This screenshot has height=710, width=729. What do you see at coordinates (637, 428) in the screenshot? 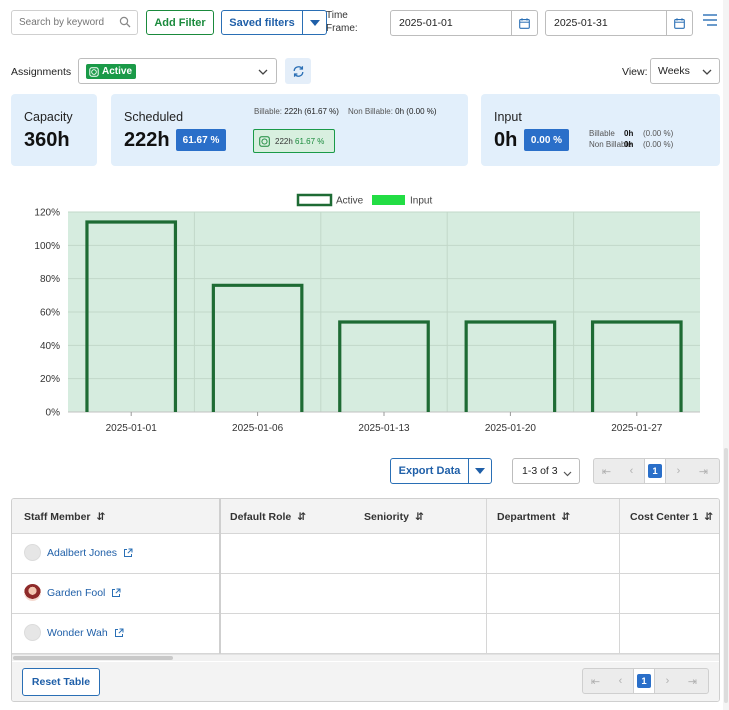
I see `x-tick-label: 2025-01-27` at bounding box center [637, 428].